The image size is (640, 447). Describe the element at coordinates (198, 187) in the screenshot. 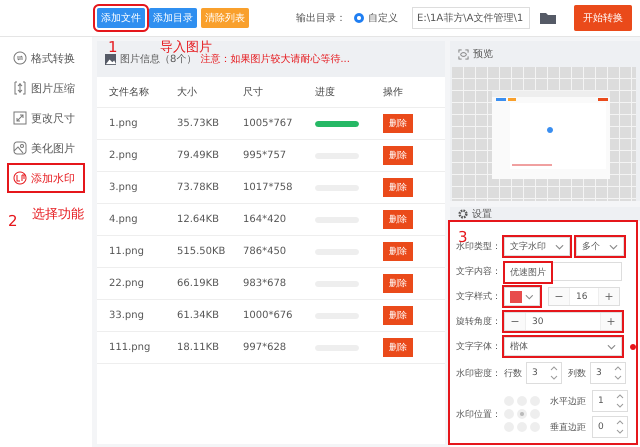

I see `table-cell-text: 73.78KB` at that location.